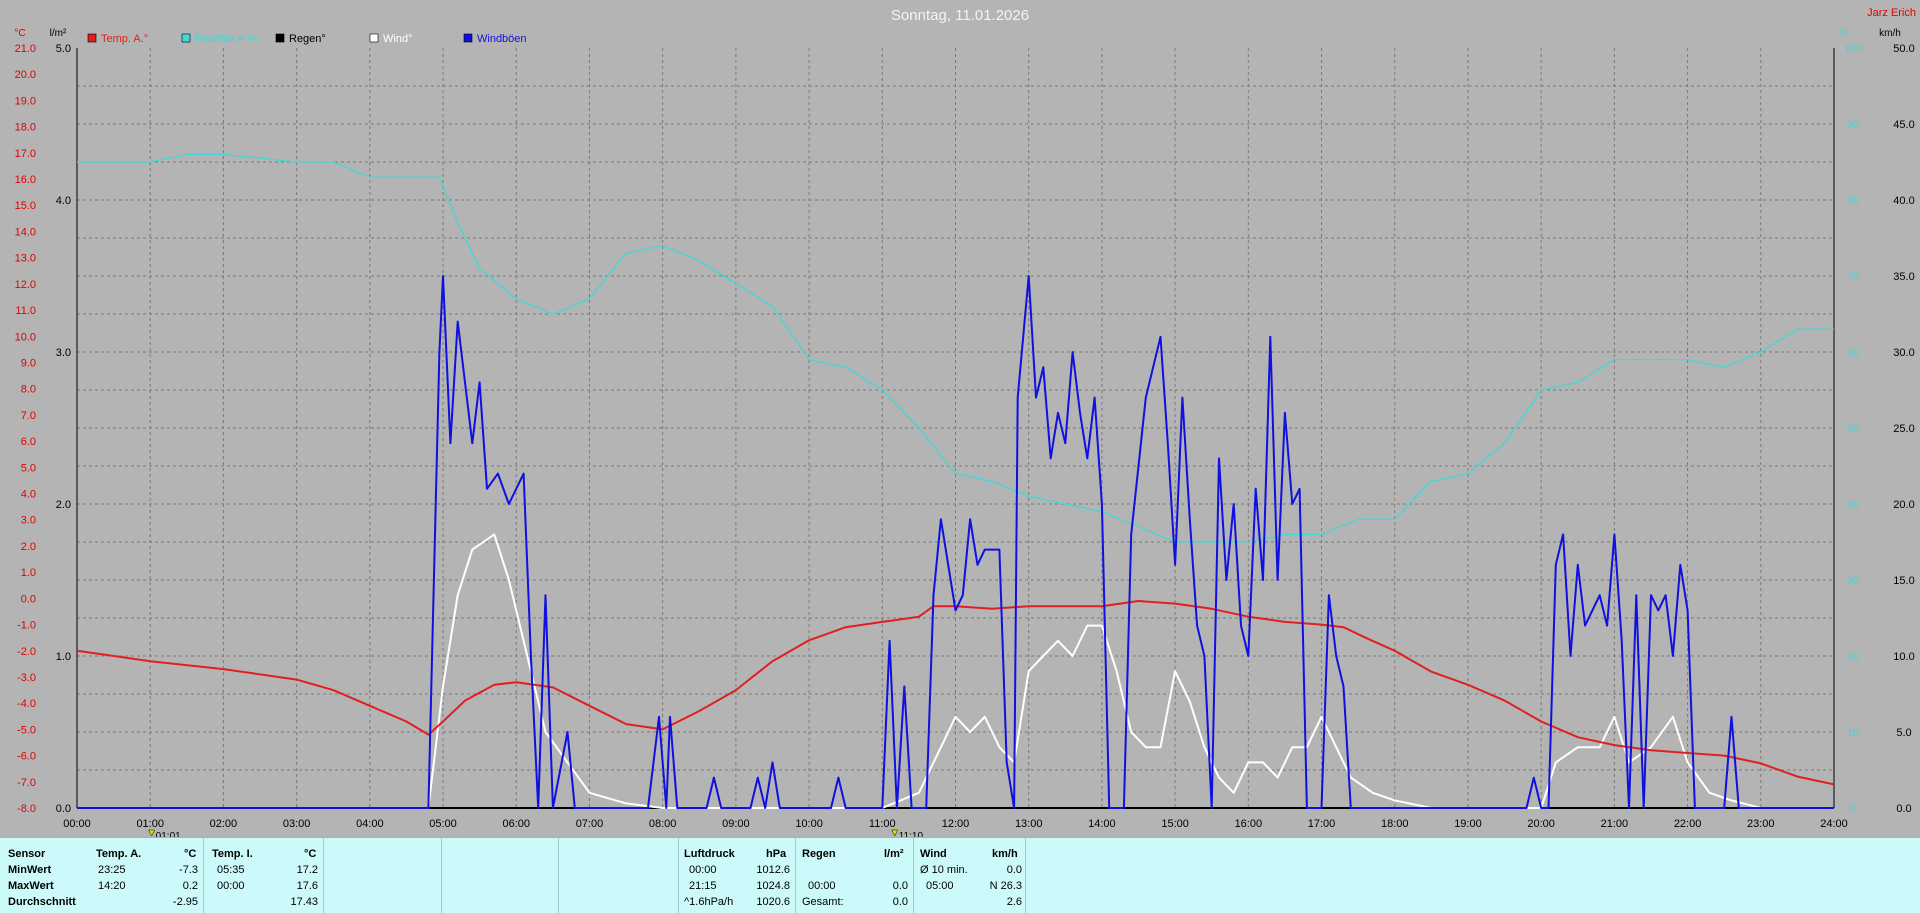  What do you see at coordinates (231, 870) in the screenshot?
I see `temp-i-min-time: 05:35` at bounding box center [231, 870].